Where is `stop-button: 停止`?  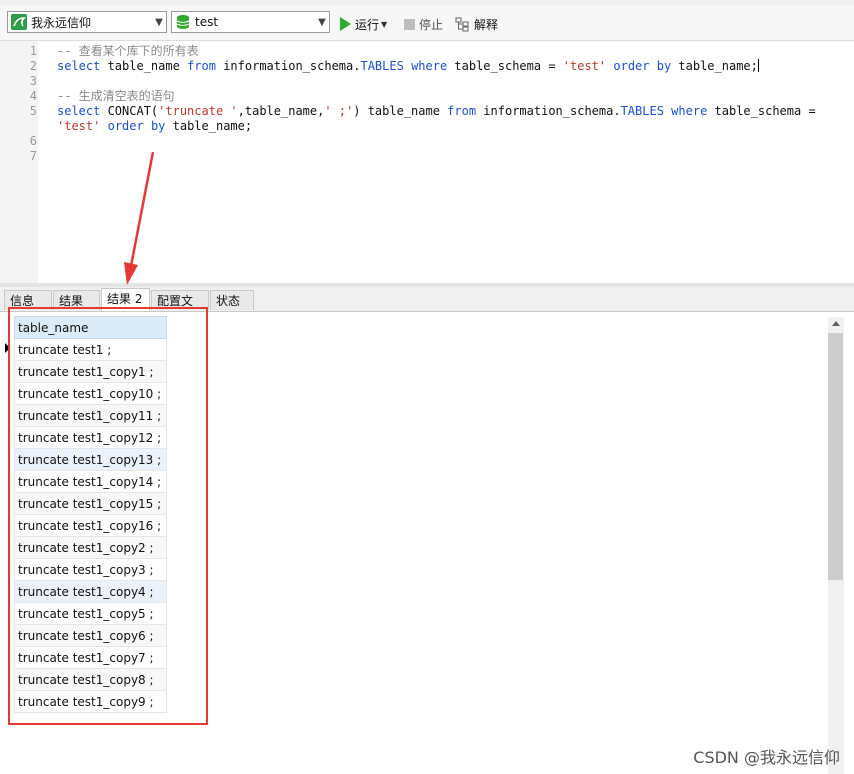
stop-button: 停止 is located at coordinates (423, 24).